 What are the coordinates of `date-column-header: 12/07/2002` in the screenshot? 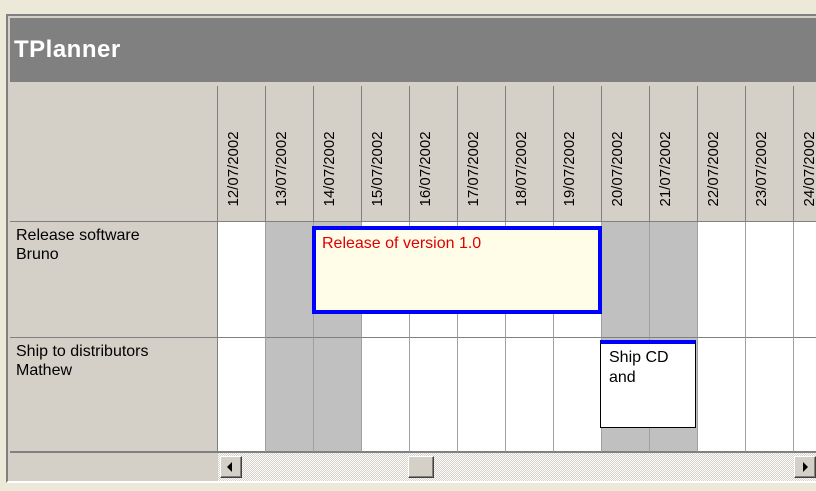 It's located at (242, 154).